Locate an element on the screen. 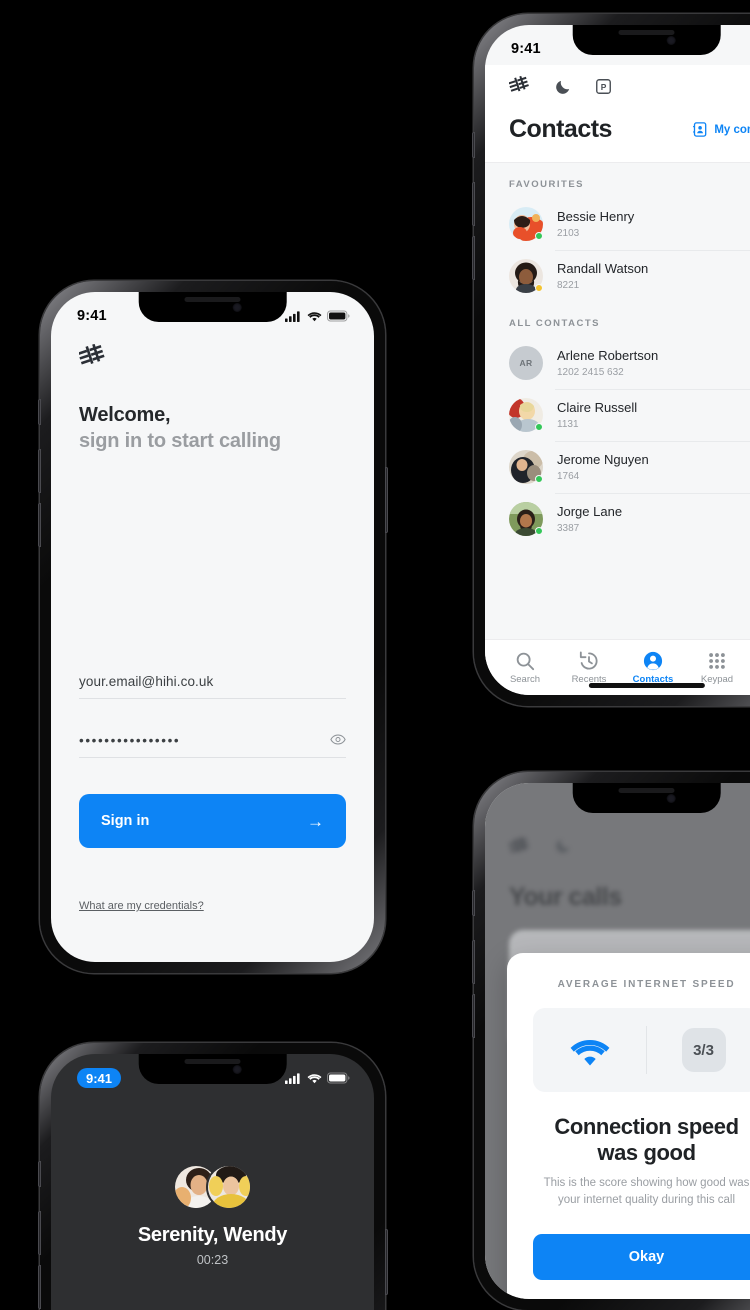 Image resolution: width=750 pixels, height=1310 pixels. contact-name: Jorge Lane is located at coordinates (590, 512).